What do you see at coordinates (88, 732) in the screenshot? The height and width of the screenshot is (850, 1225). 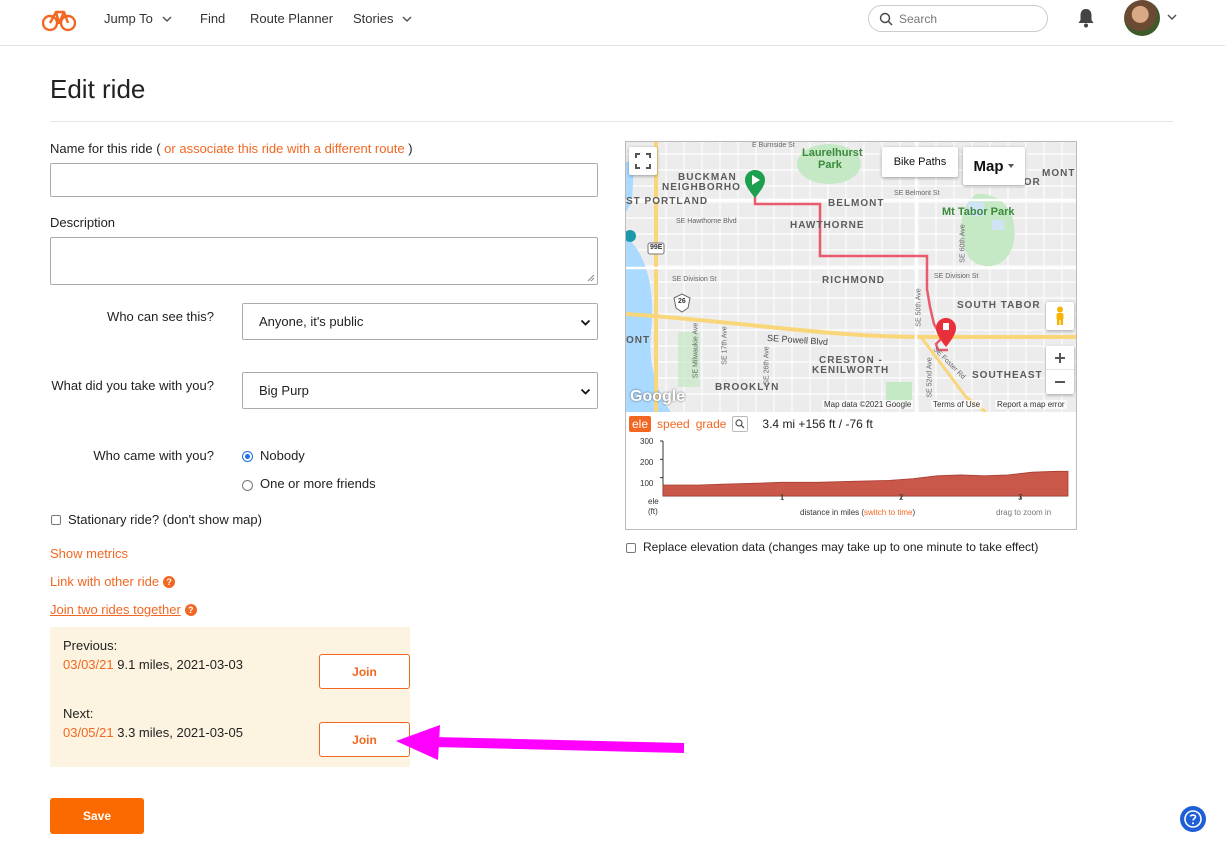 I see `next-ride-link: 03/05/21` at bounding box center [88, 732].